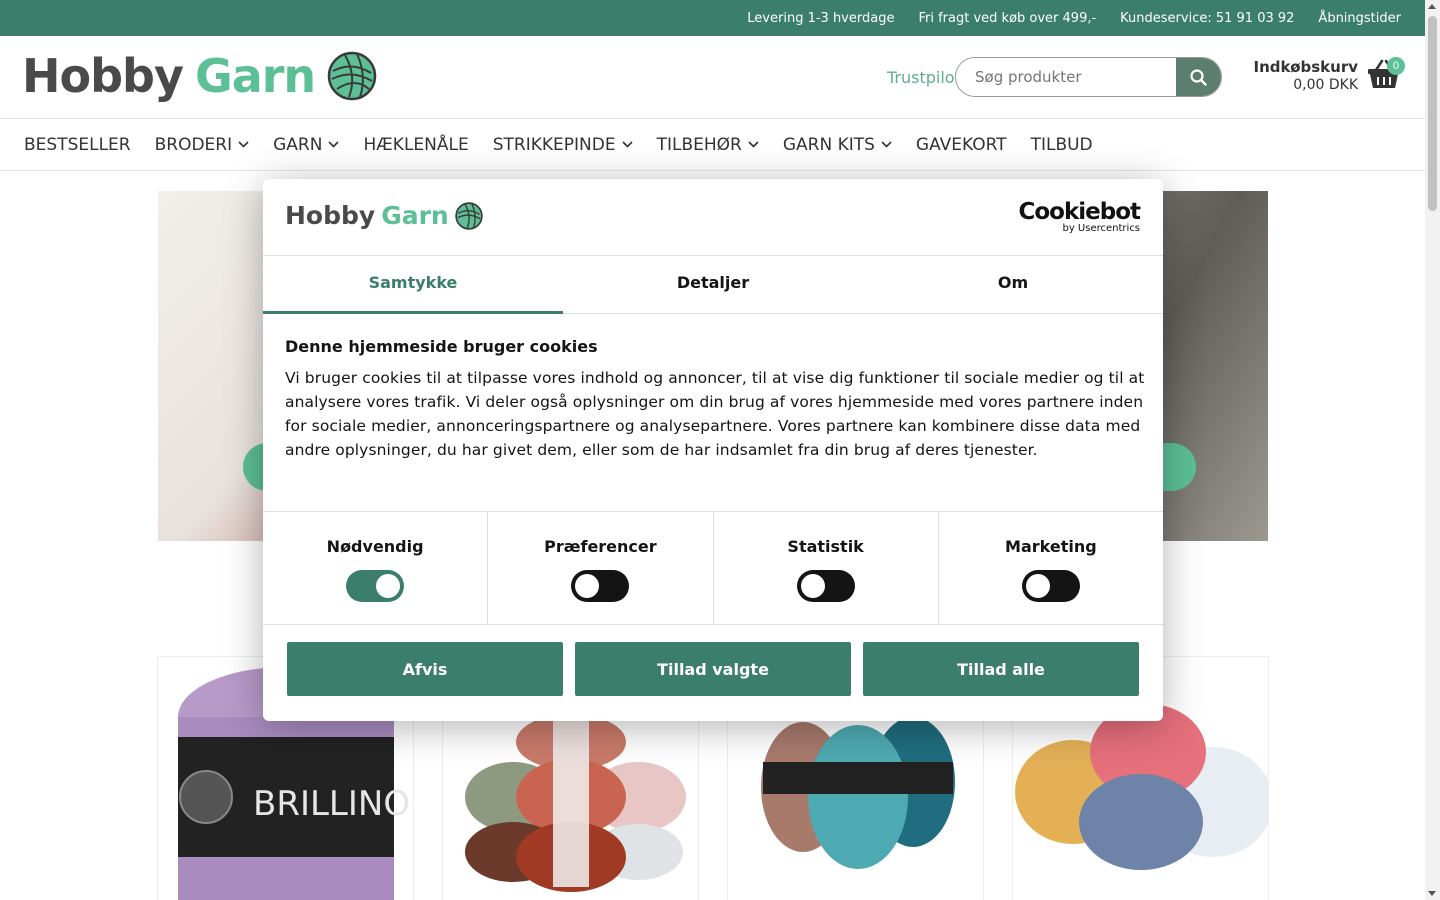  What do you see at coordinates (825, 546) in the screenshot?
I see `category-label: Statistik` at bounding box center [825, 546].